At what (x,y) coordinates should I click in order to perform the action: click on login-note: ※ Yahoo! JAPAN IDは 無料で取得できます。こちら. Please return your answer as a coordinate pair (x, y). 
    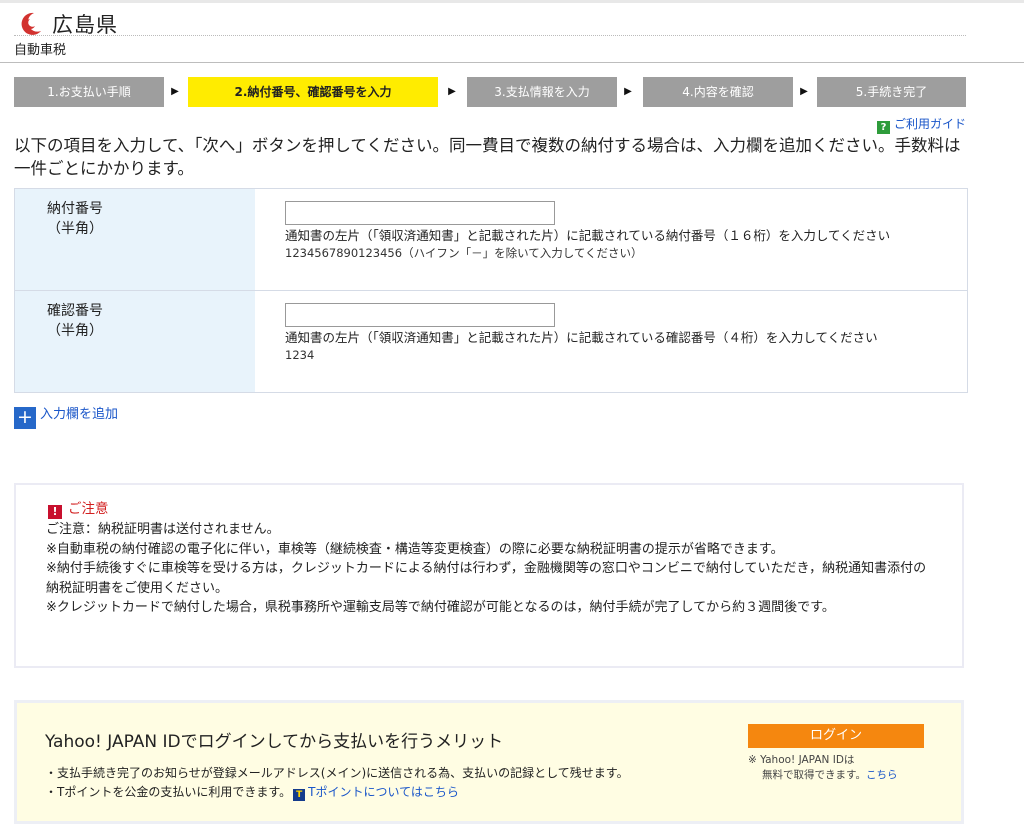
    Looking at the image, I should click on (848, 768).